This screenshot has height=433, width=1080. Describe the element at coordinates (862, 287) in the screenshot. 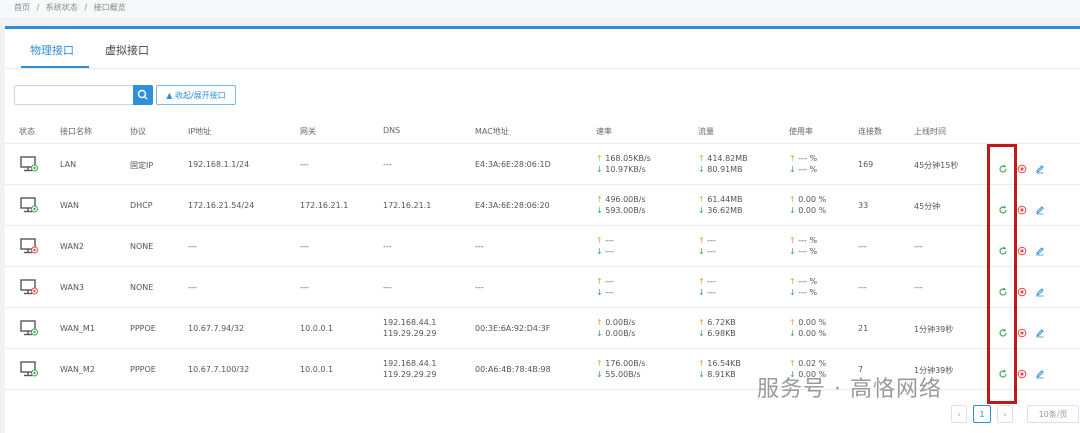

I see `connection-count: ---` at that location.